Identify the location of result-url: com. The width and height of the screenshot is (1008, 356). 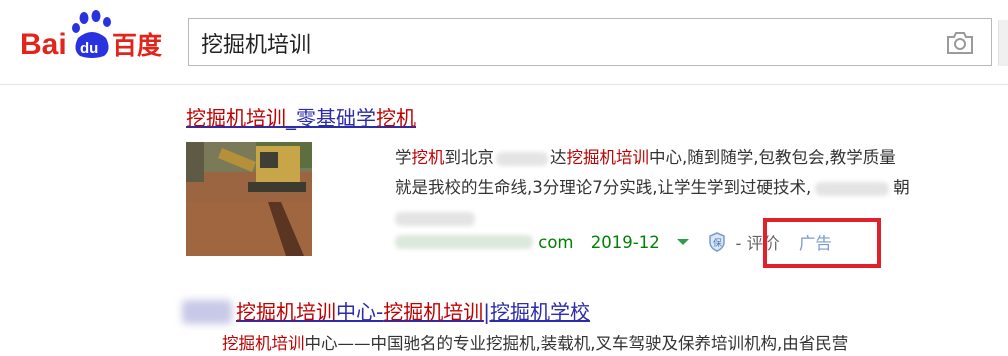
(555, 242).